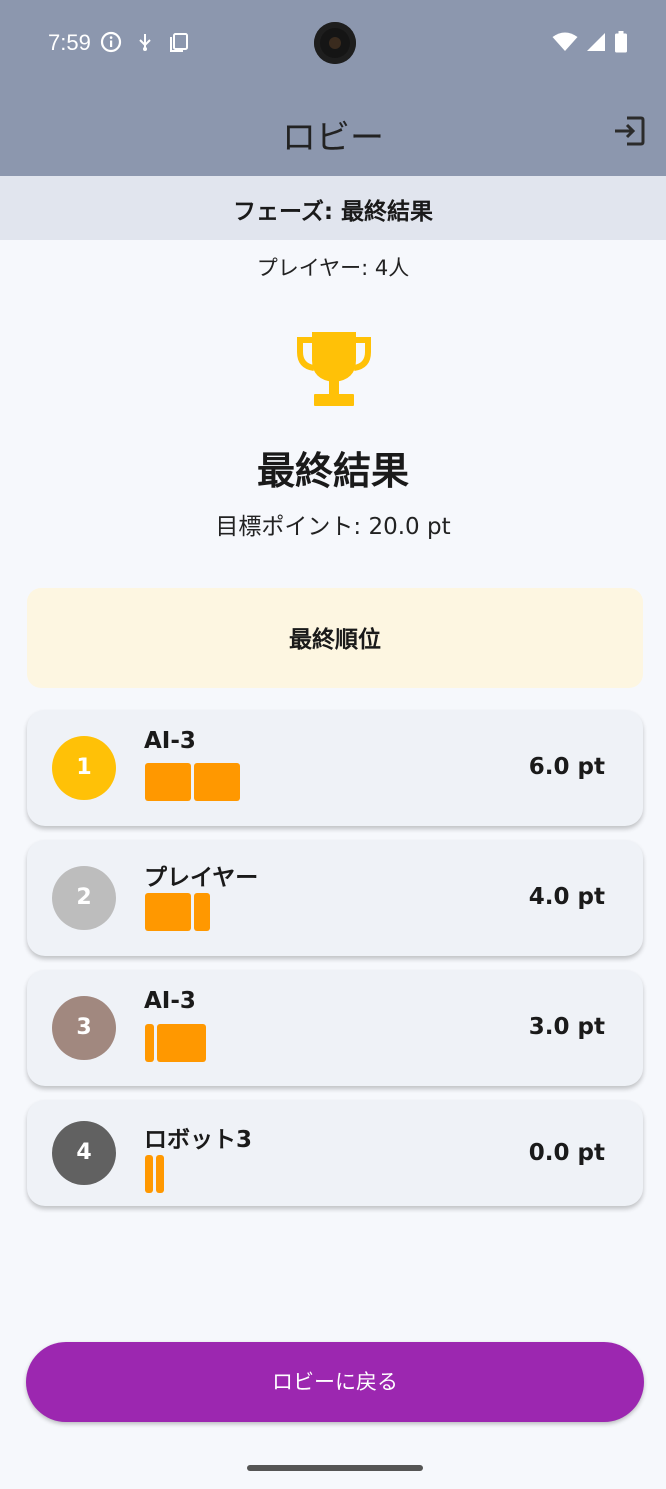  Describe the element at coordinates (201, 878) in the screenshot. I see `player-name: プレイヤー` at that location.